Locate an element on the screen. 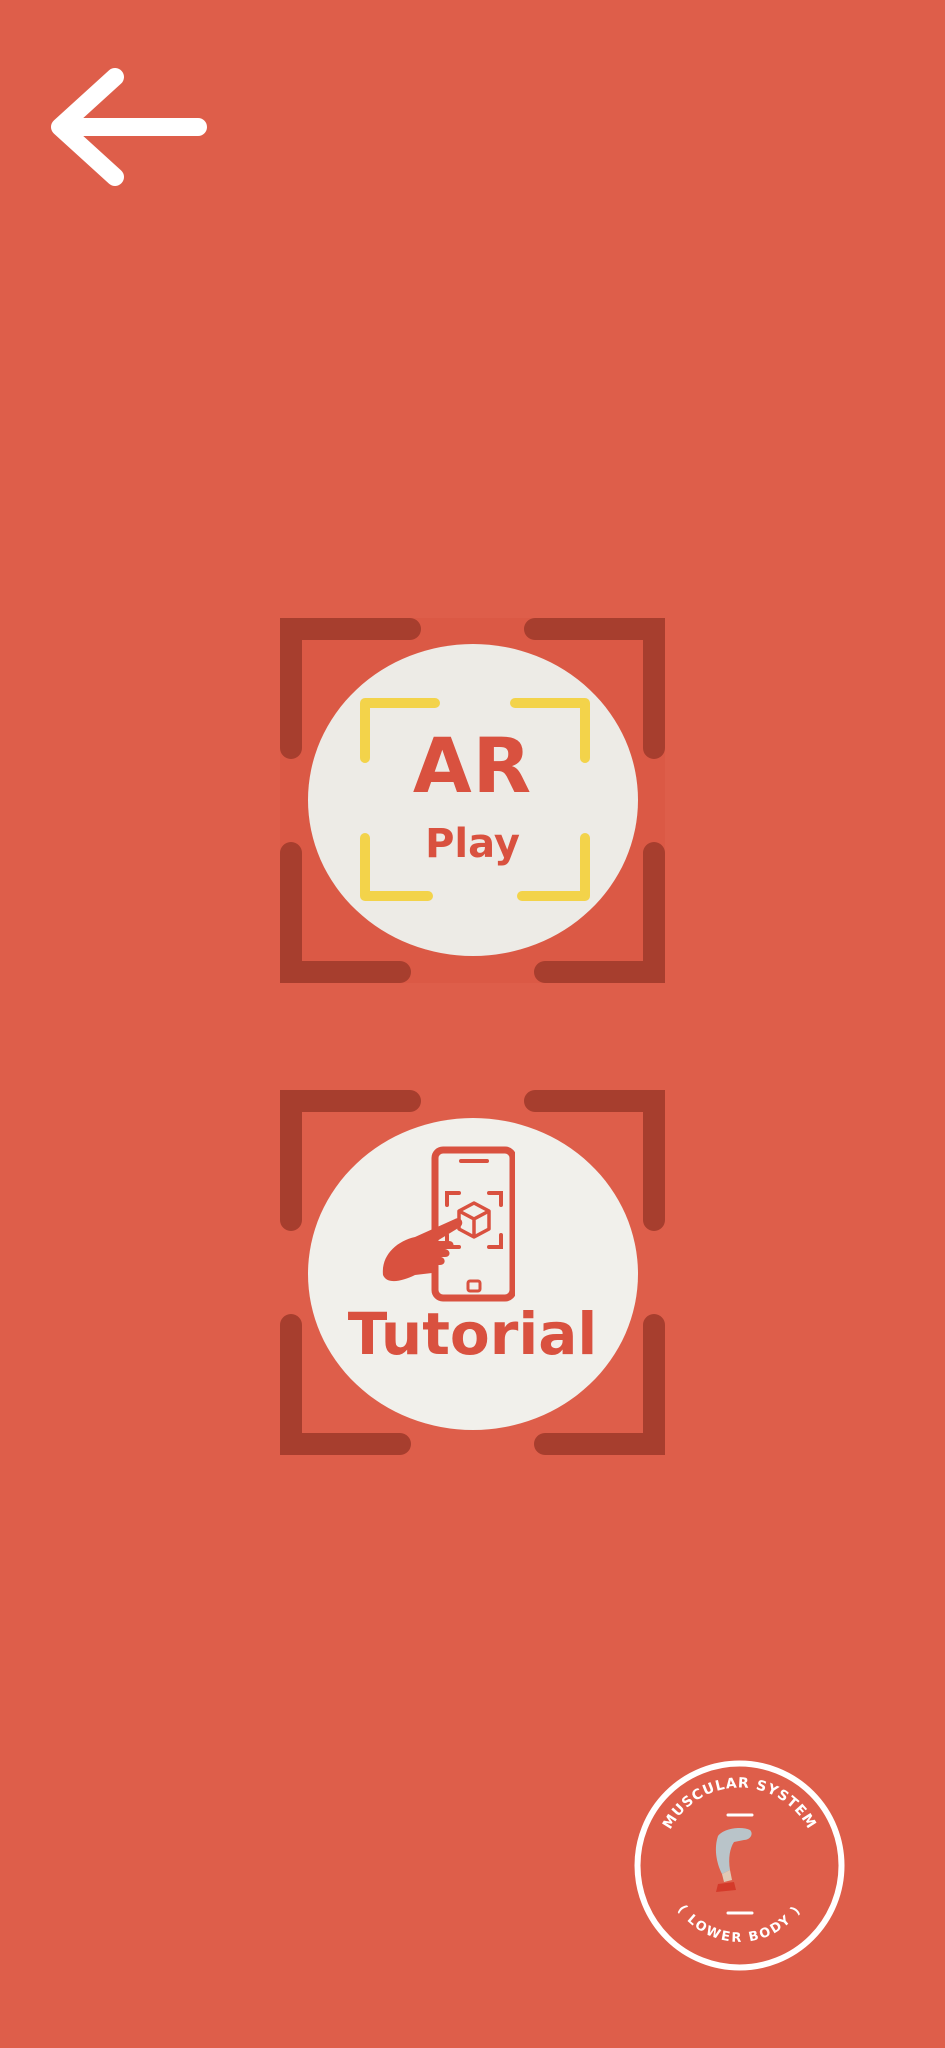 This screenshot has width=945, height=2048. badge-emblem: MUSCULAR SYSTEM ( LOWER BODY ) is located at coordinates (739, 1865).